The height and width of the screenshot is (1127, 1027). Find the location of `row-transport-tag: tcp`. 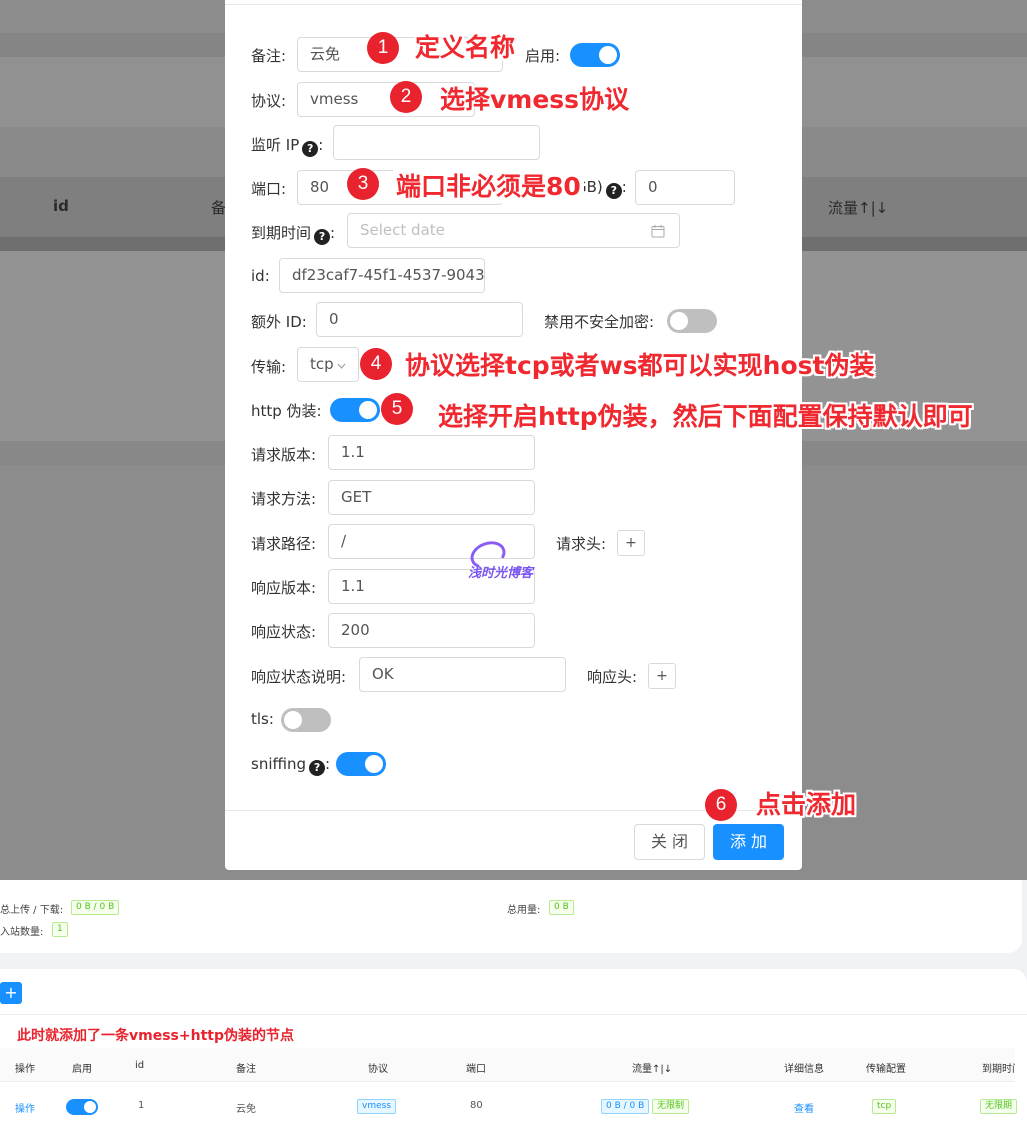

row-transport-tag: tcp is located at coordinates (884, 1106).